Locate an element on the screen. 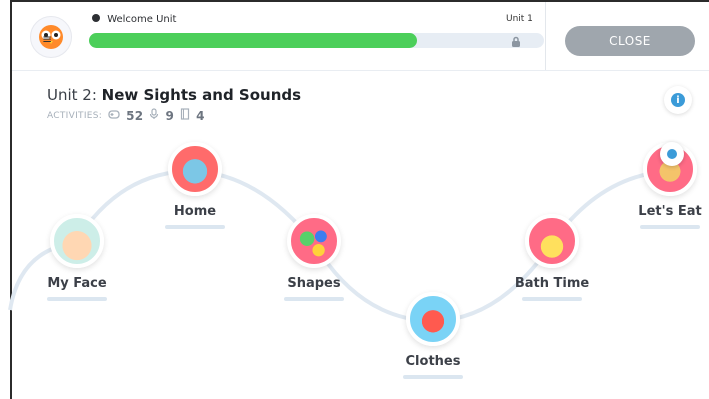  location-pin-icon is located at coordinates (672, 154).